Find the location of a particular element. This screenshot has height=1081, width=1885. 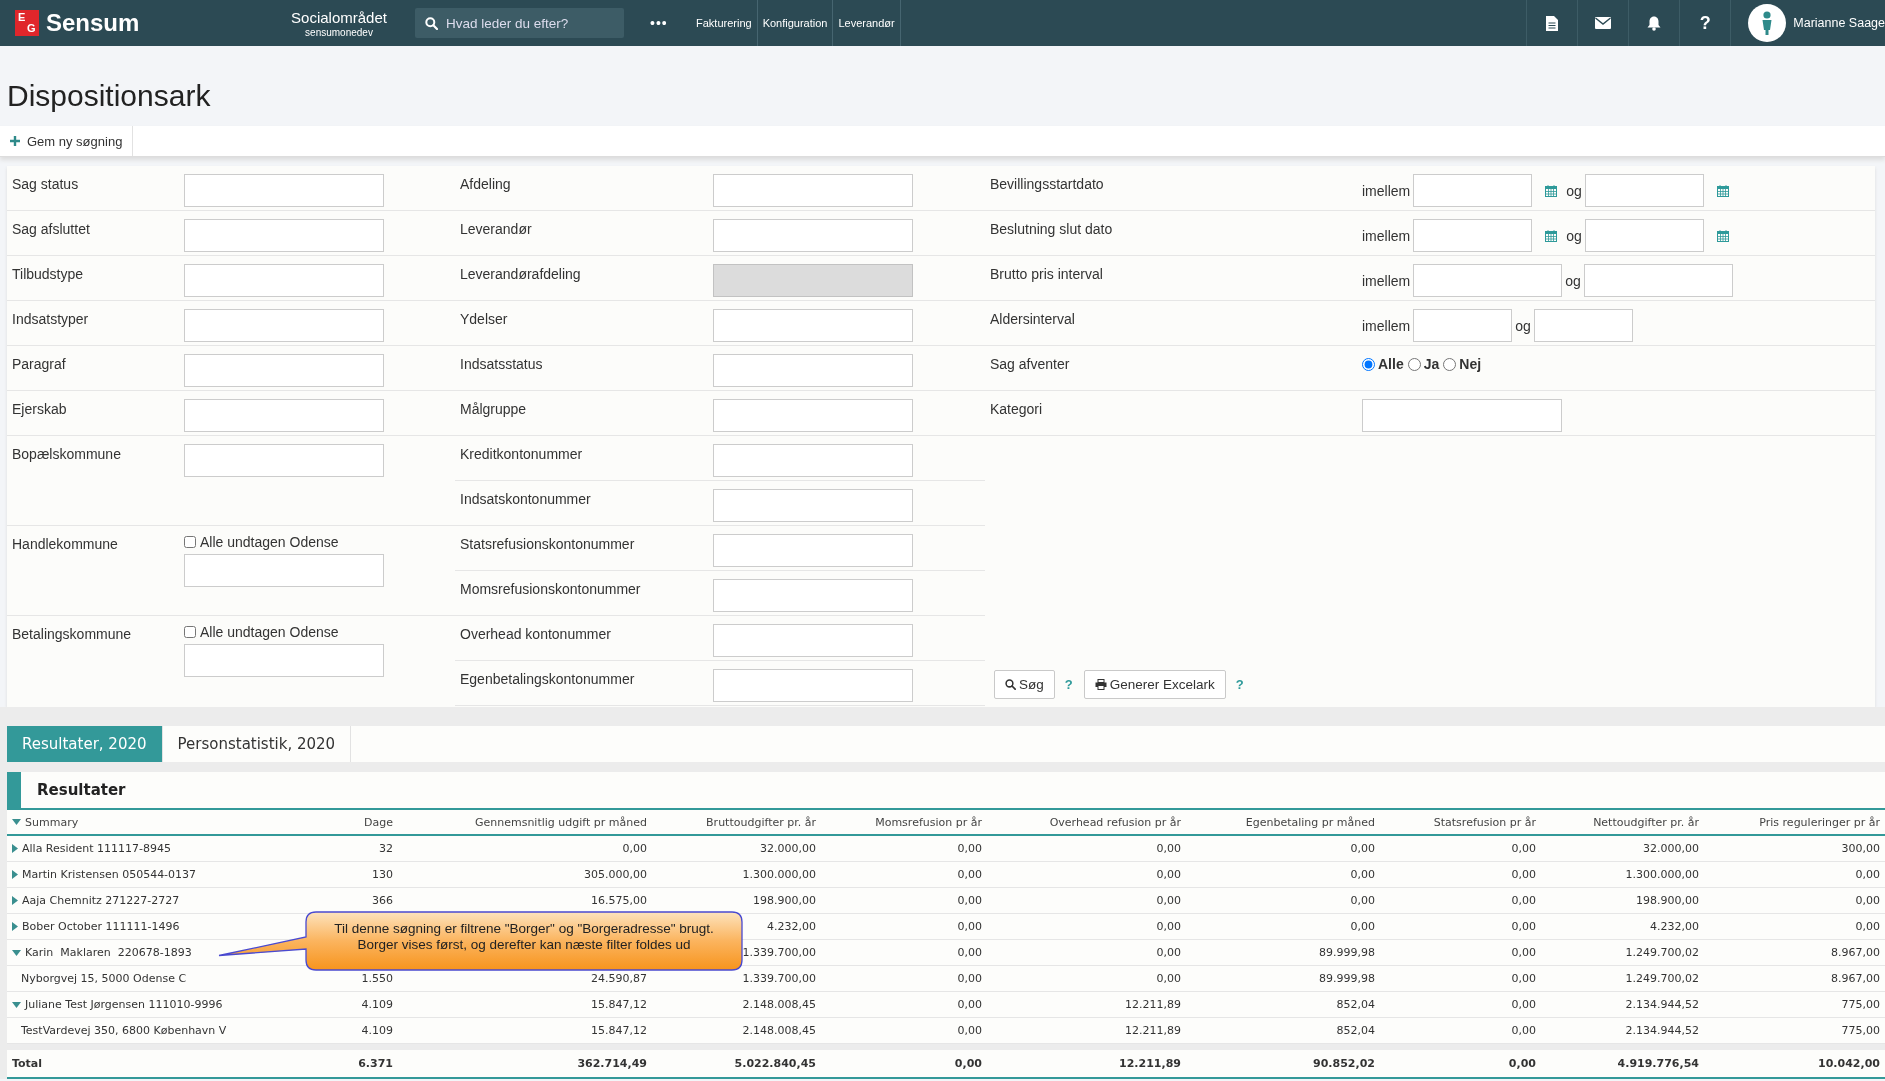

document-icon is located at coordinates (1552, 23).